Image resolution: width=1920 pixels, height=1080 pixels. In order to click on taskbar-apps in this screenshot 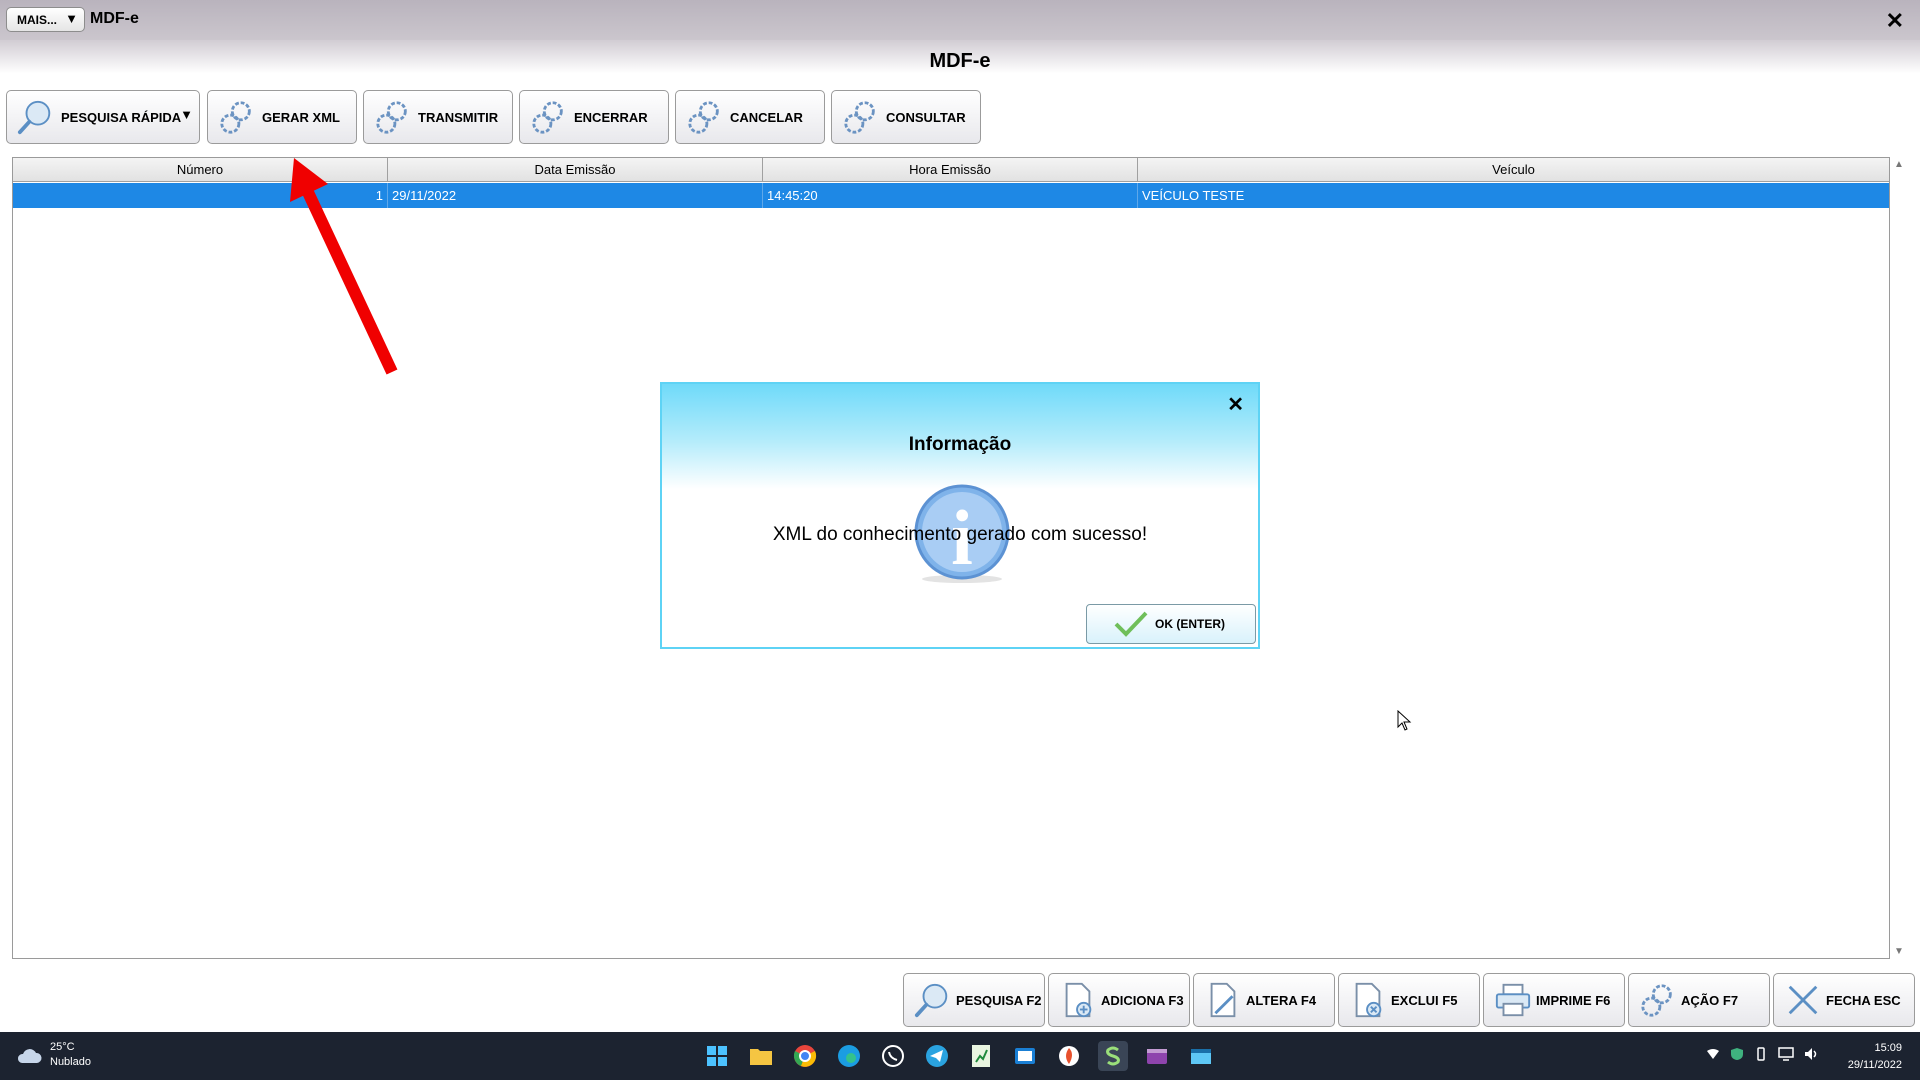, I will do `click(959, 1056)`.